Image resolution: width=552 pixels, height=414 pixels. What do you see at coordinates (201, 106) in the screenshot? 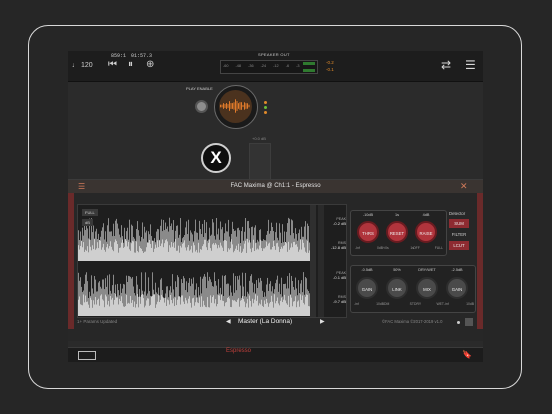
I see `play-enable-toggle` at bounding box center [201, 106].